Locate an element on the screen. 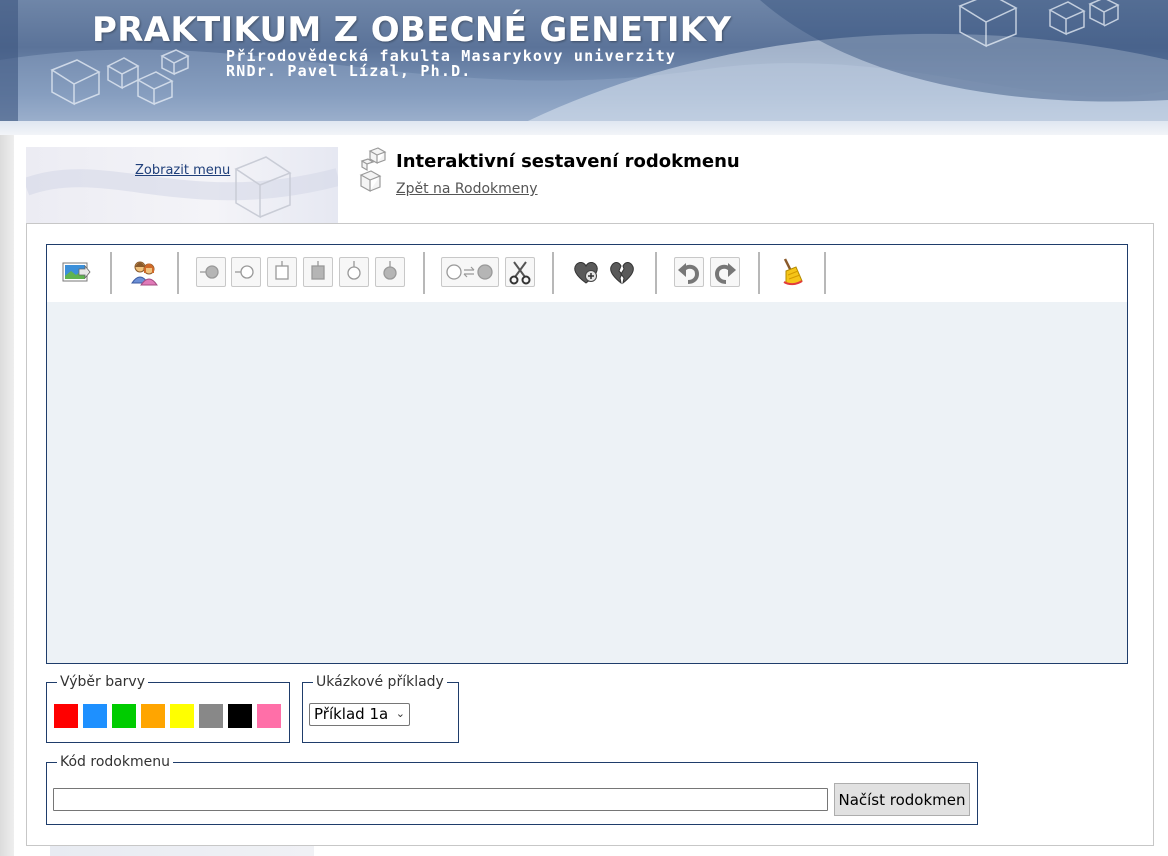 The width and height of the screenshot is (1168, 856). circle-affected-icon is located at coordinates (390, 270).